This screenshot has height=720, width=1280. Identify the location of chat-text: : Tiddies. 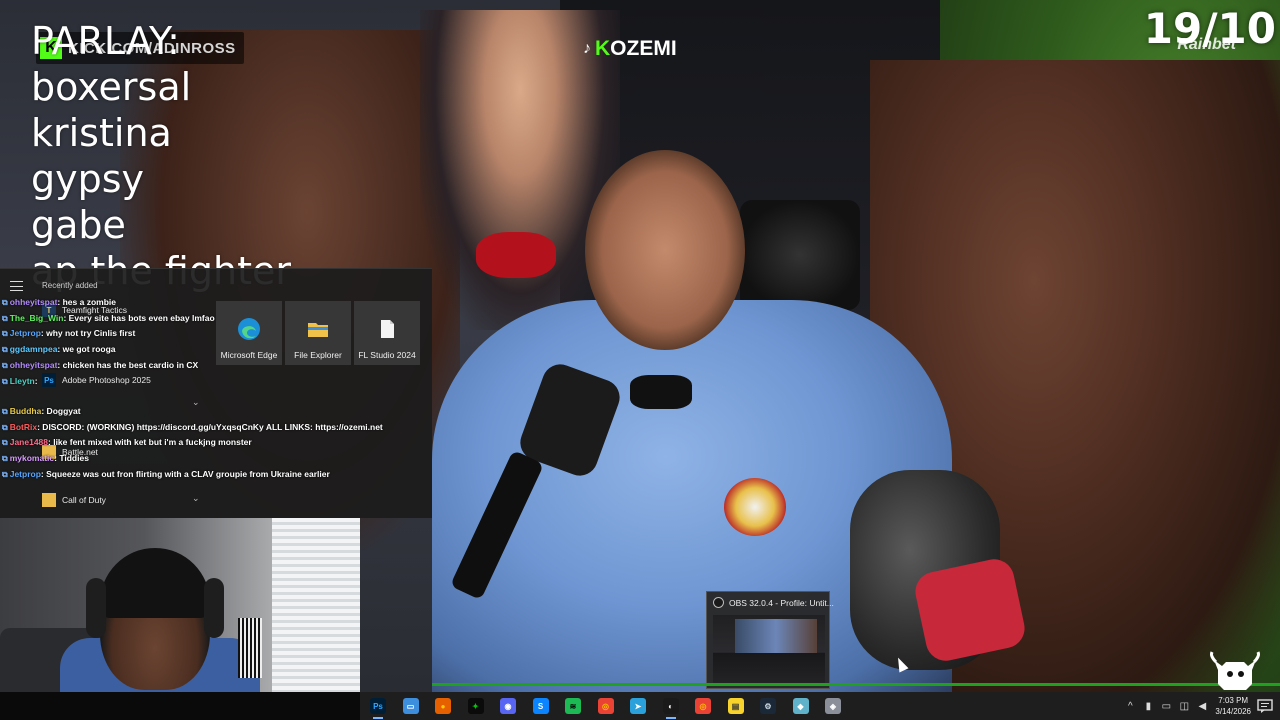
(71, 458).